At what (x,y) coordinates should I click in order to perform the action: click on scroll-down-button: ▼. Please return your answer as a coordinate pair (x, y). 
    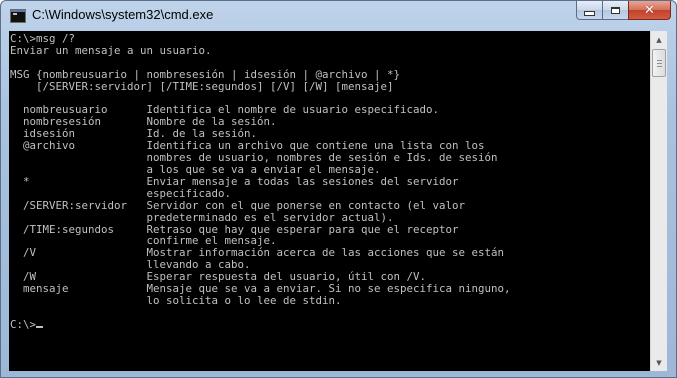
    Looking at the image, I should click on (659, 362).